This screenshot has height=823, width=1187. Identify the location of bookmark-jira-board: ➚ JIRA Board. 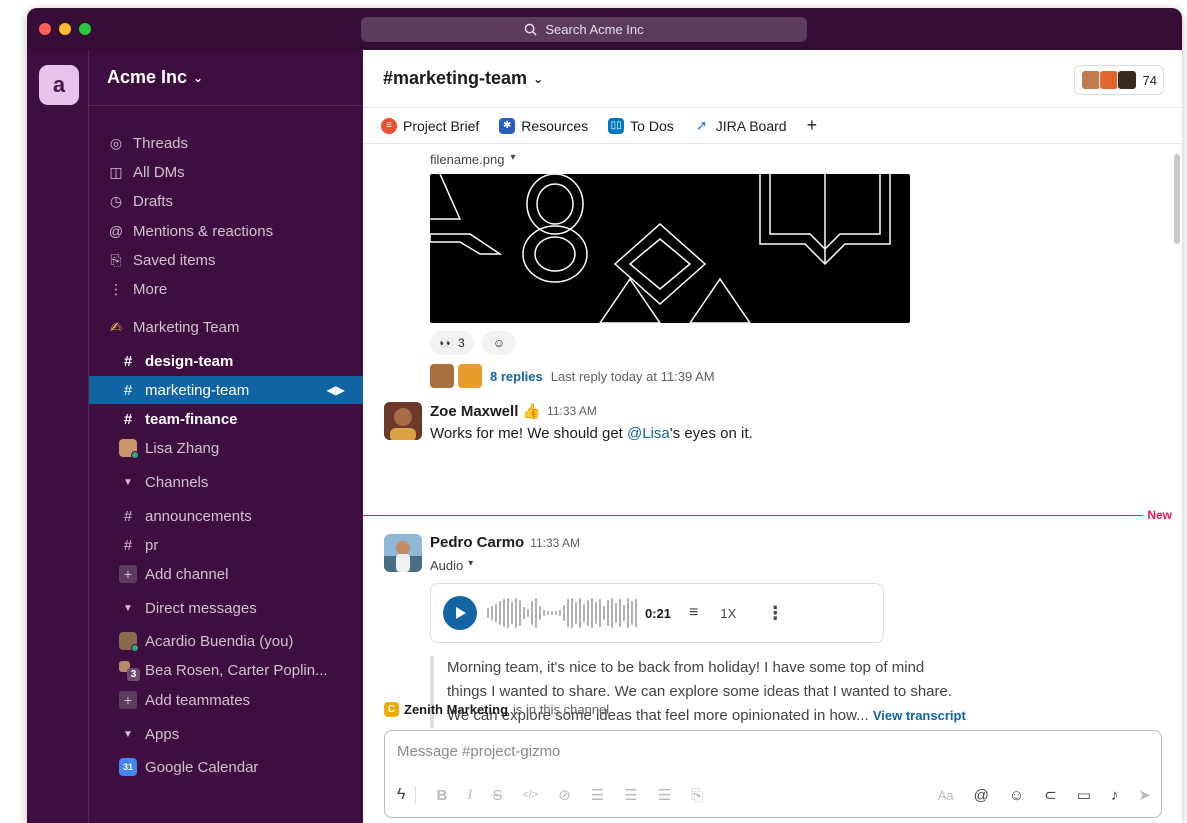
(740, 125).